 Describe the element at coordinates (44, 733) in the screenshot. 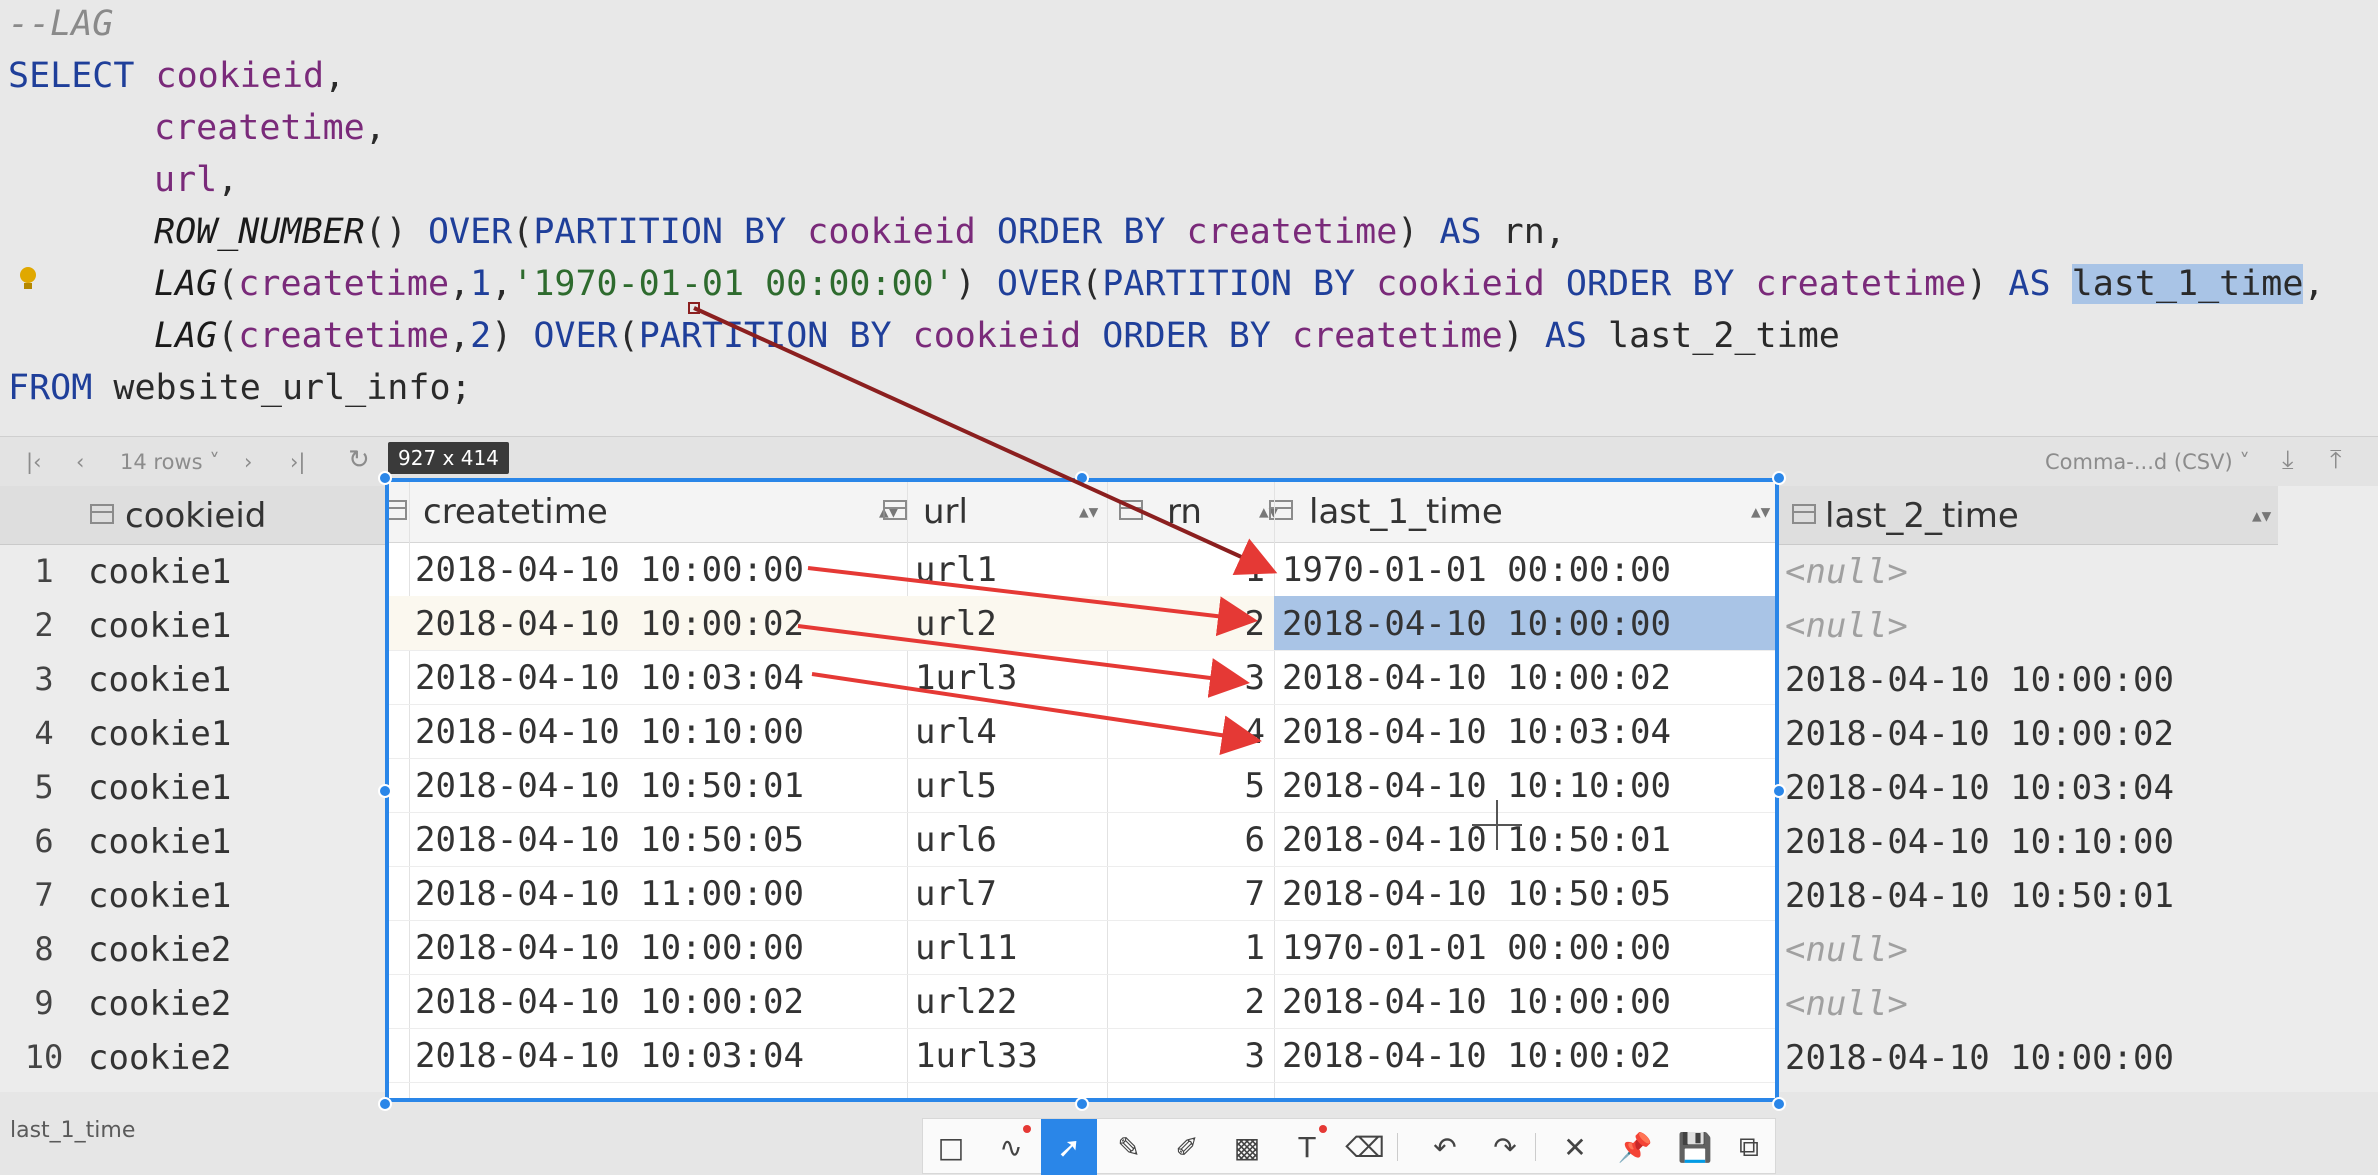

I see `row-number: 4` at that location.